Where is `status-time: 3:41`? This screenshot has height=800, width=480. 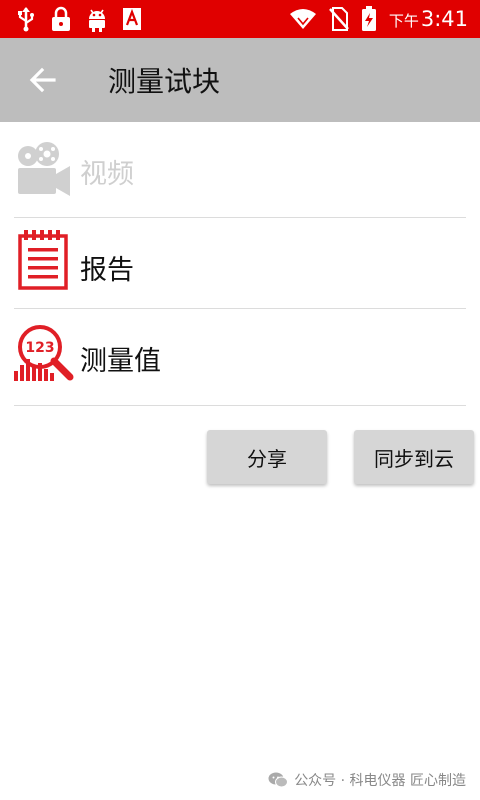 status-time: 3:41 is located at coordinates (444, 19).